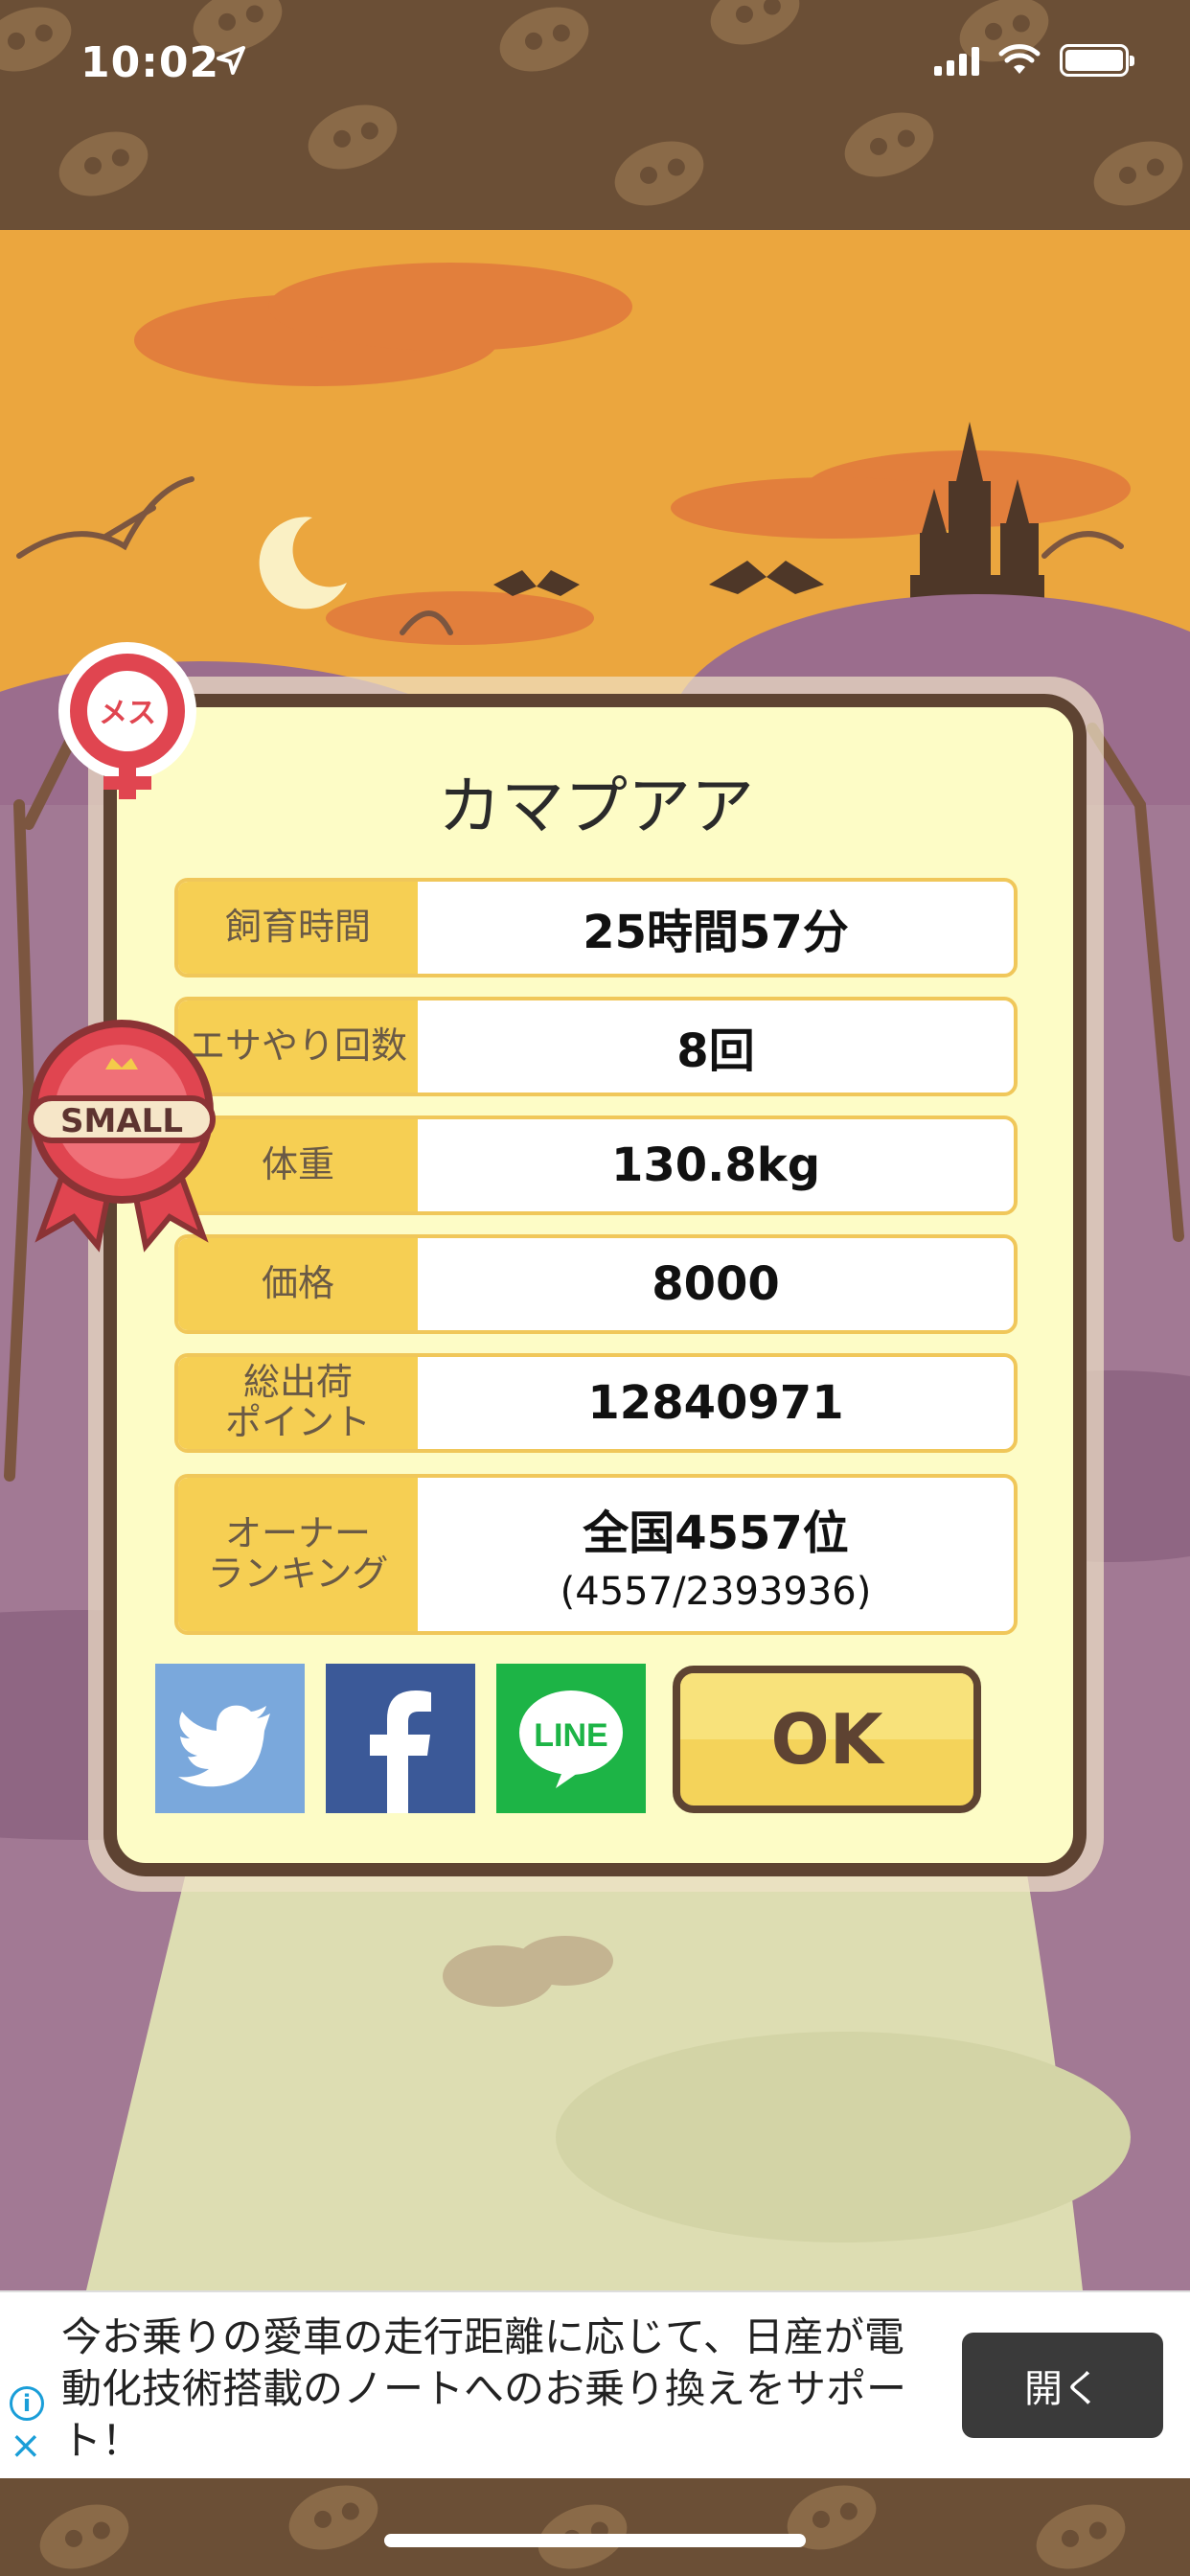 Image resolution: width=1190 pixels, height=2576 pixels. I want to click on facebook-share-button, so click(401, 1738).